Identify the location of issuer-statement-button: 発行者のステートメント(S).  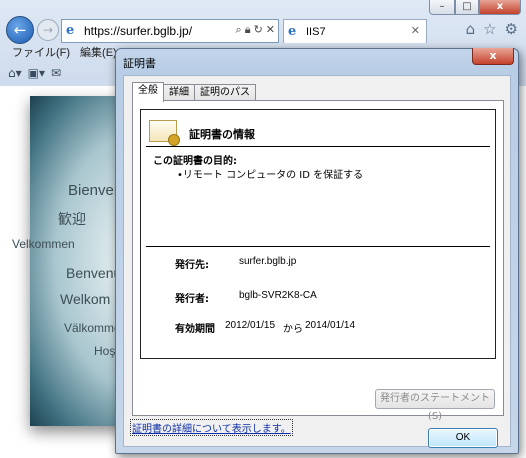
(435, 405).